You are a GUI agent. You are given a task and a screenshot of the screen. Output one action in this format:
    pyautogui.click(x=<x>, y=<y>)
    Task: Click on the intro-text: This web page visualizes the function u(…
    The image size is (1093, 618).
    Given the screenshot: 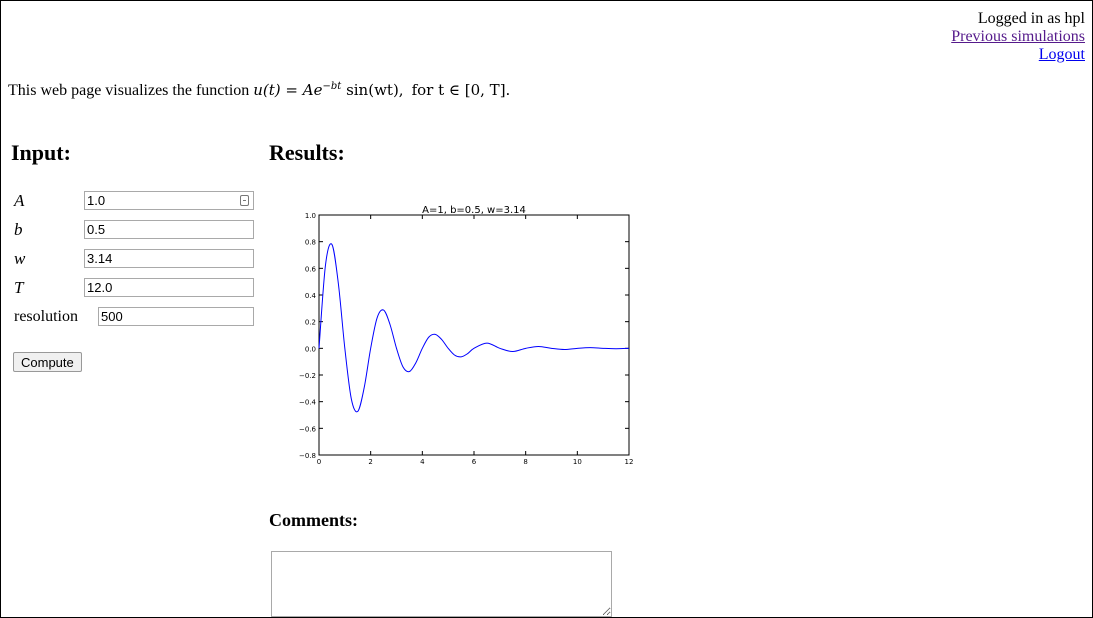 What is the action you would take?
    pyautogui.click(x=259, y=90)
    